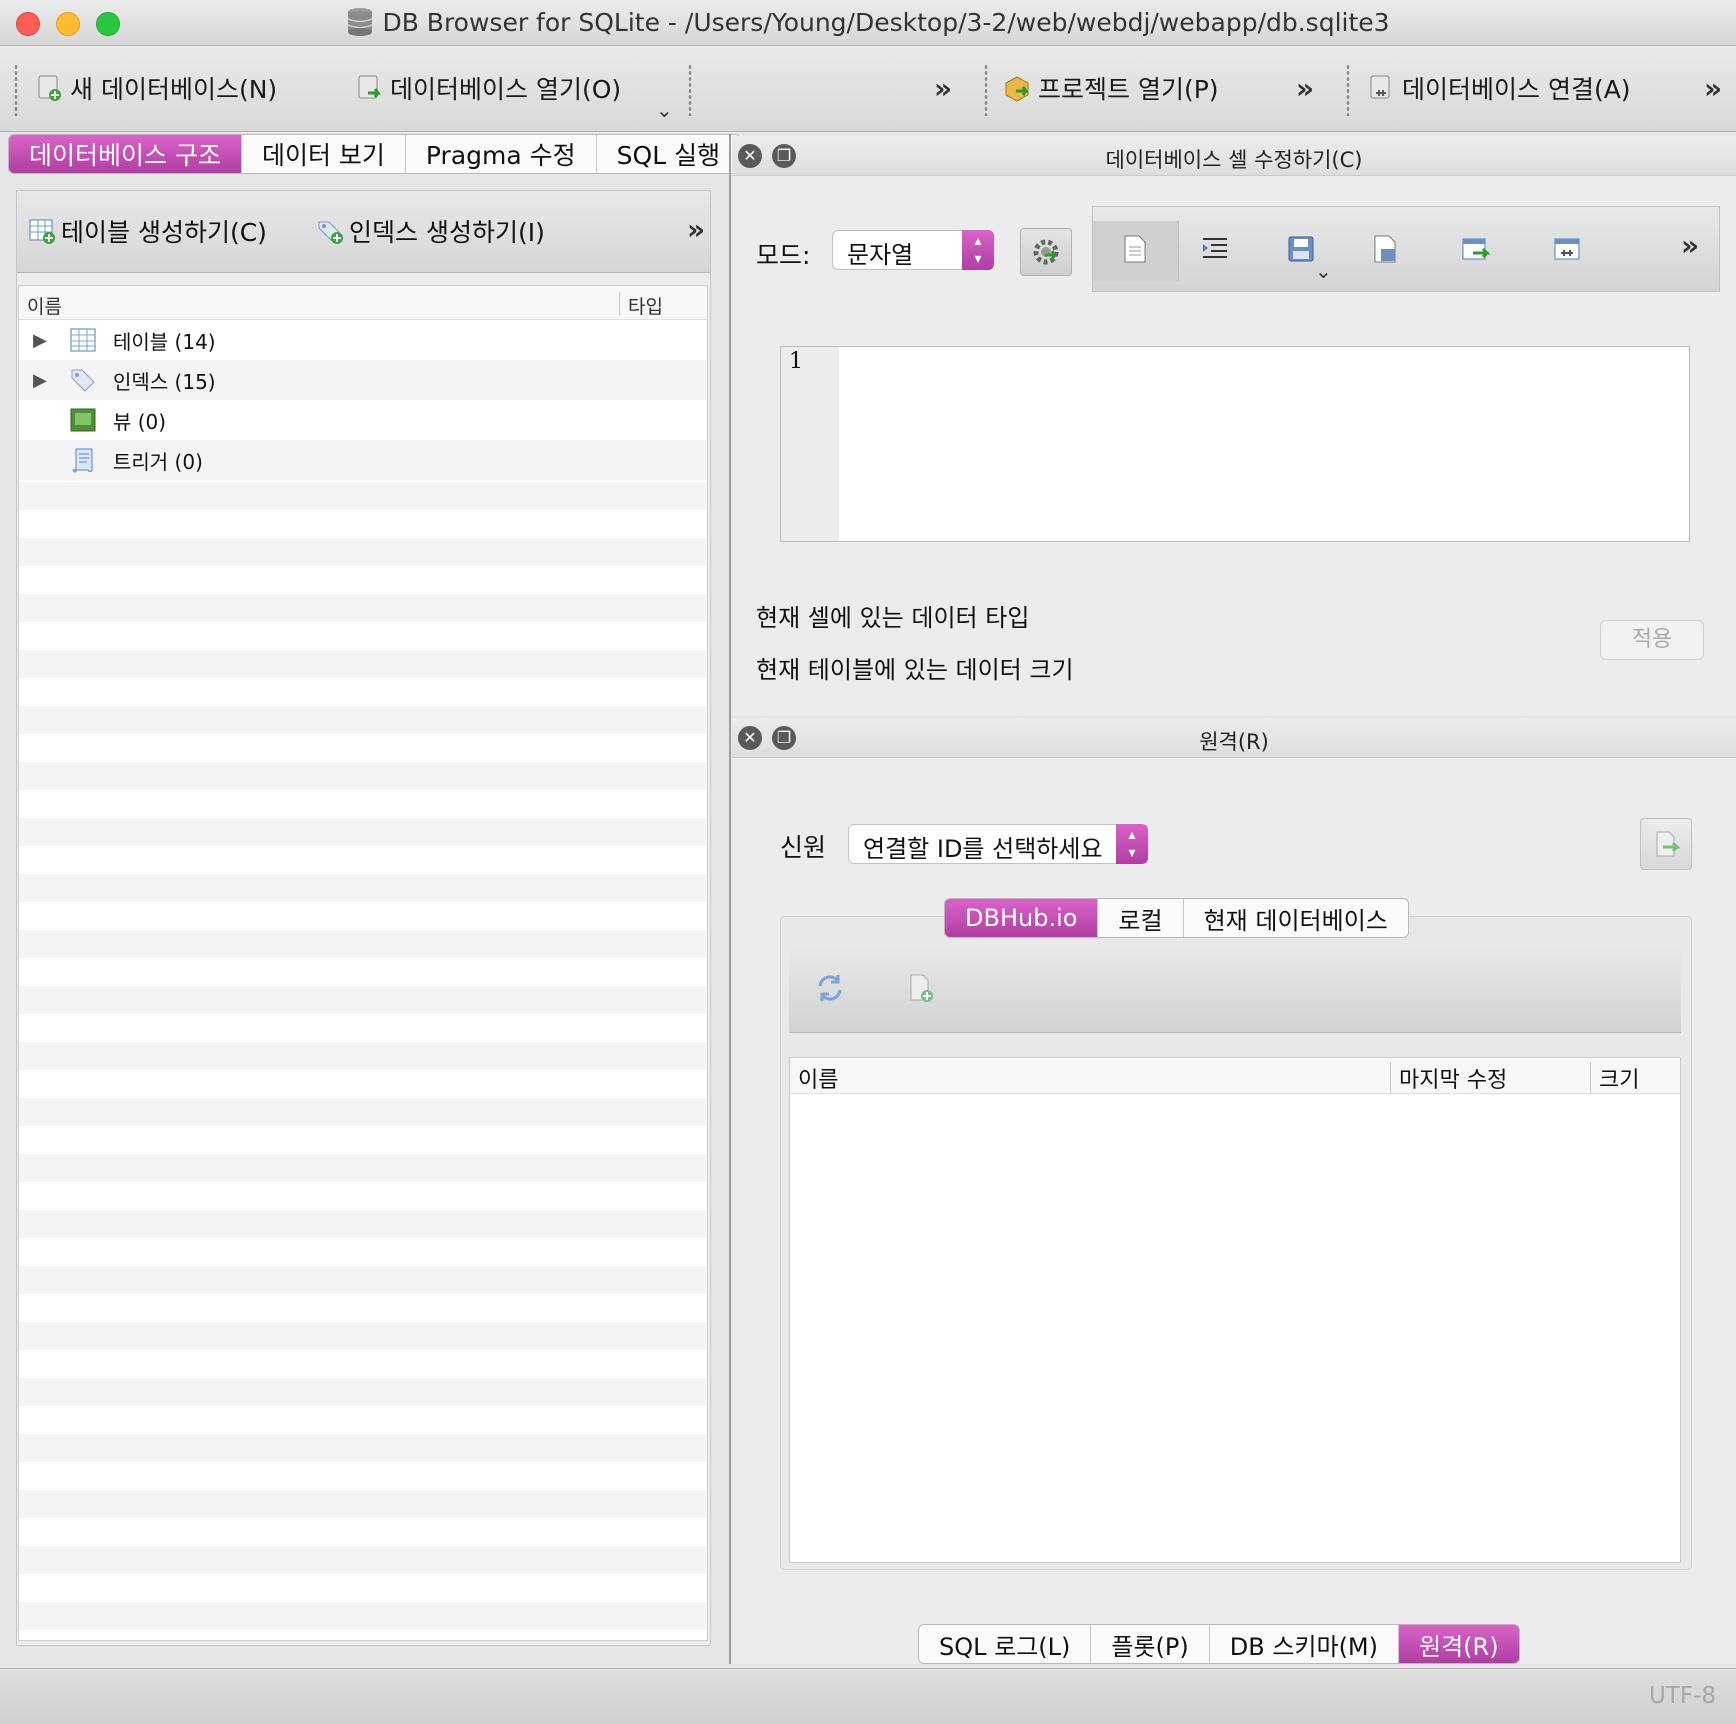 This screenshot has width=1736, height=1724. What do you see at coordinates (664, 110) in the screenshot?
I see `open-database-dropdown-icon: ⌄` at bounding box center [664, 110].